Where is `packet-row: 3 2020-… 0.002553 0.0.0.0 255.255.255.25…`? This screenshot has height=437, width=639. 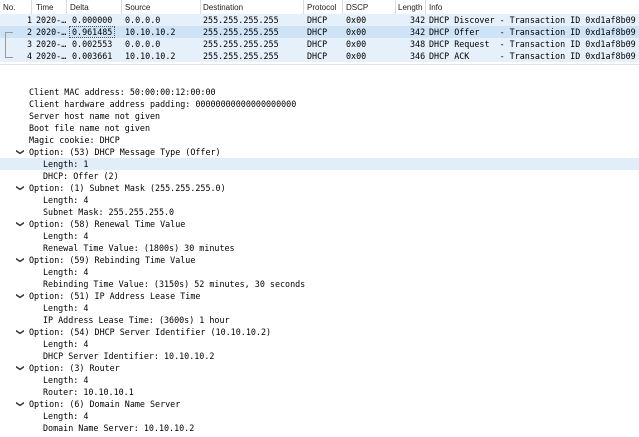 packet-row: 3 2020-… 0.002553 0.0.0.0 255.255.255.25… is located at coordinates (319, 44).